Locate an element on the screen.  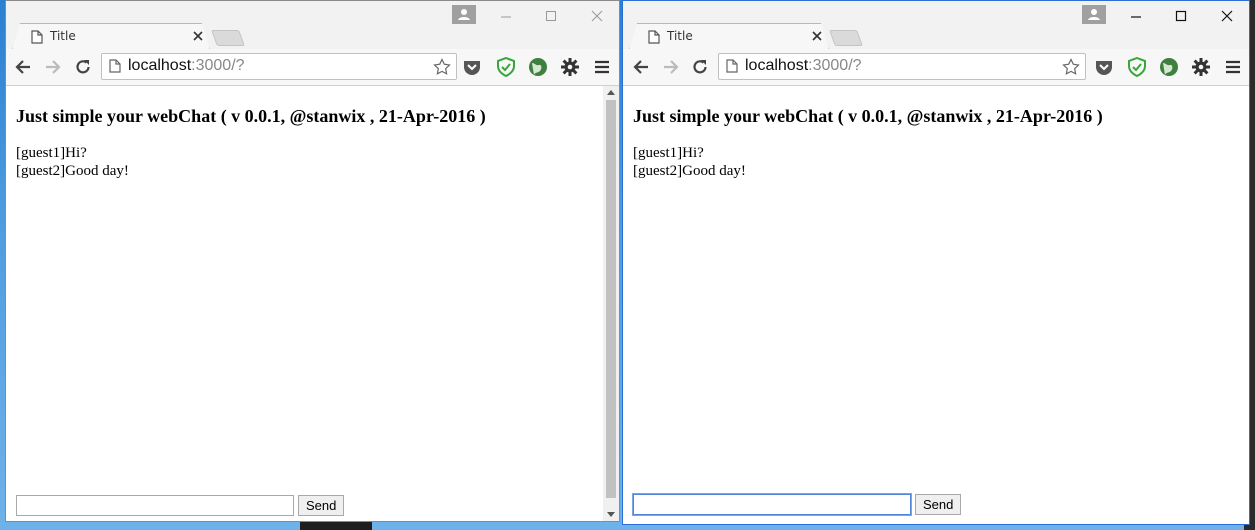
scroll-down-icon is located at coordinates (611, 514).